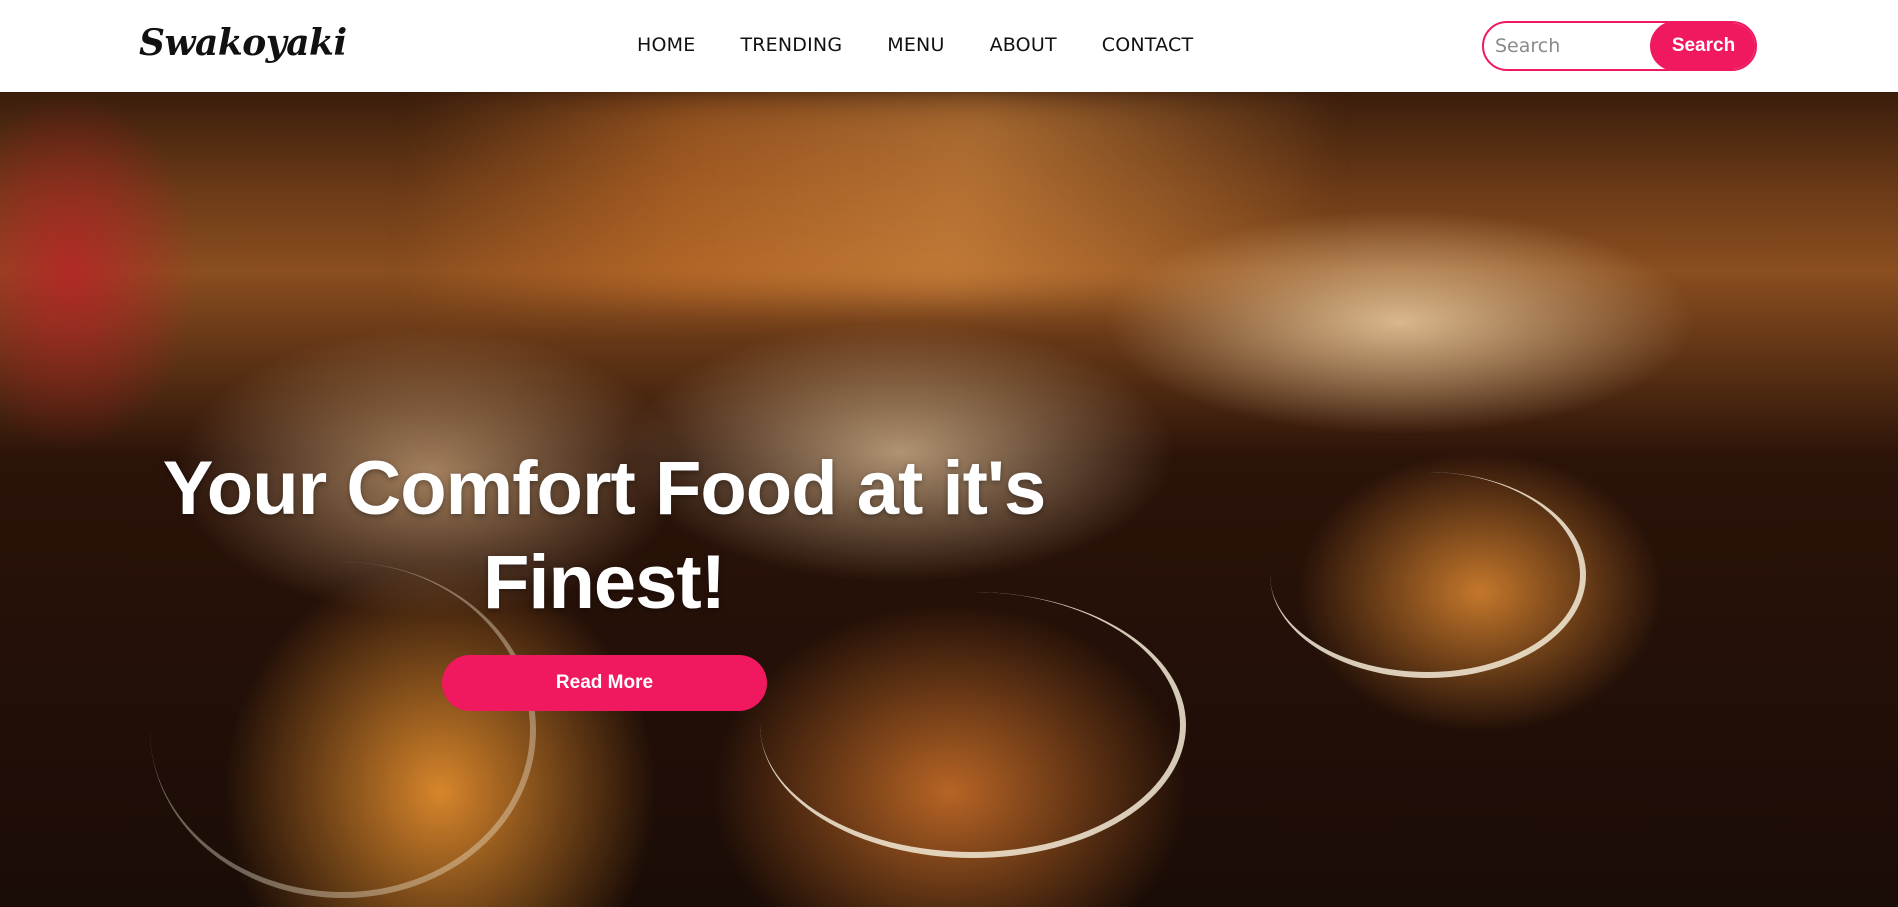 The width and height of the screenshot is (1898, 907). Describe the element at coordinates (243, 43) in the screenshot. I see `brand-logo: Swakoyaki` at that location.